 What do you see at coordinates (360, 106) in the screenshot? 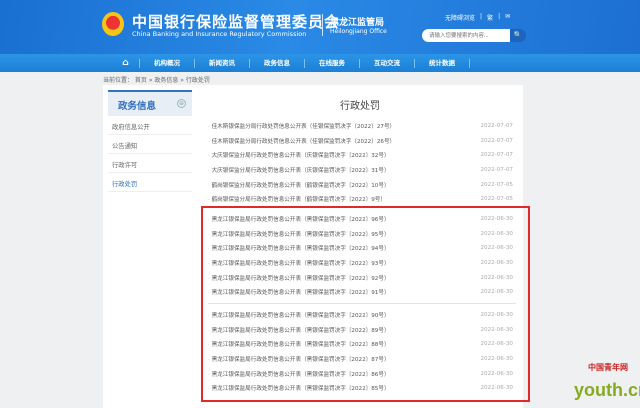
I see `page-title: 行政处罚` at bounding box center [360, 106].